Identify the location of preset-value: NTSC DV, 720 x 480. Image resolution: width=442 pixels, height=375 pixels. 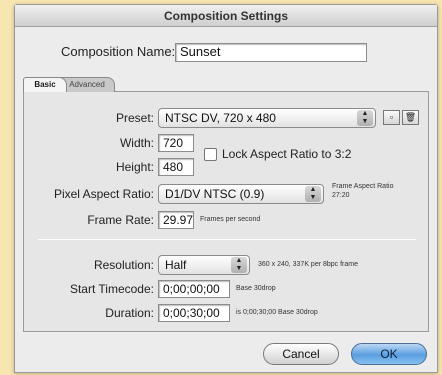
(220, 118).